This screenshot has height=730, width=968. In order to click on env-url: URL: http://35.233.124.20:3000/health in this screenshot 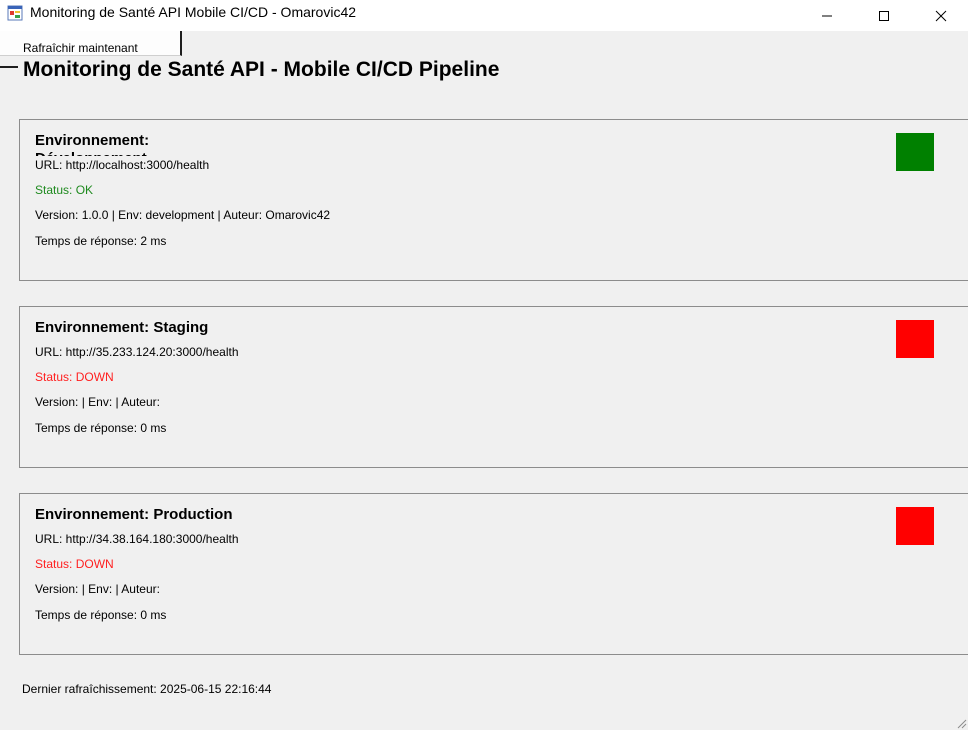, I will do `click(137, 352)`.